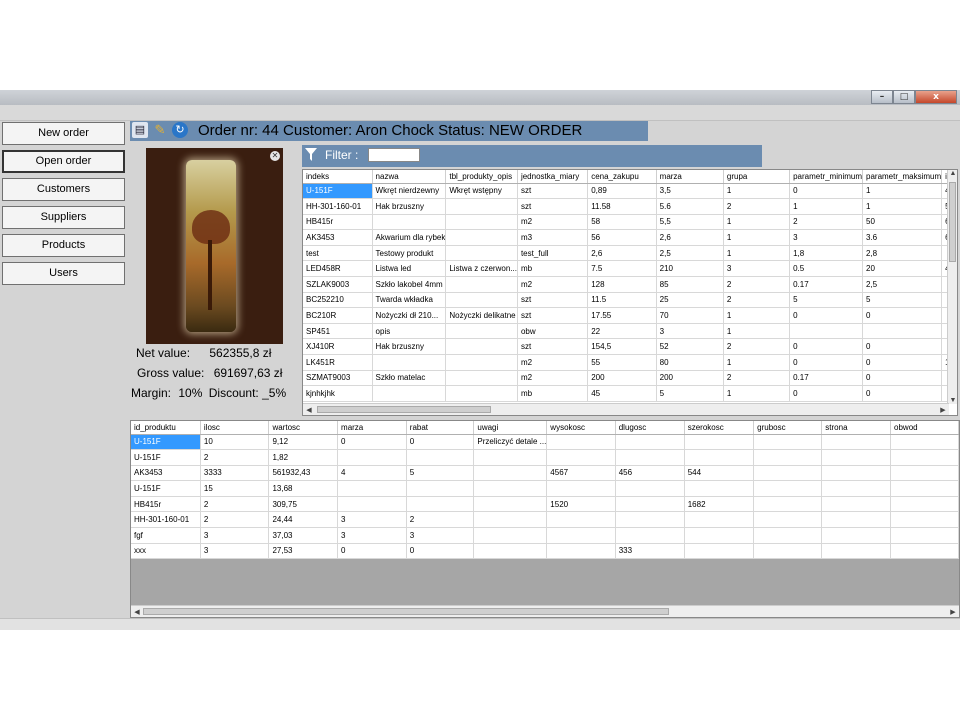 Image resolution: width=960 pixels, height=720 pixels. Describe the element at coordinates (481, 191) in the screenshot. I see `cell-tbl-produkty-opis: Wkręt wstępny` at that location.